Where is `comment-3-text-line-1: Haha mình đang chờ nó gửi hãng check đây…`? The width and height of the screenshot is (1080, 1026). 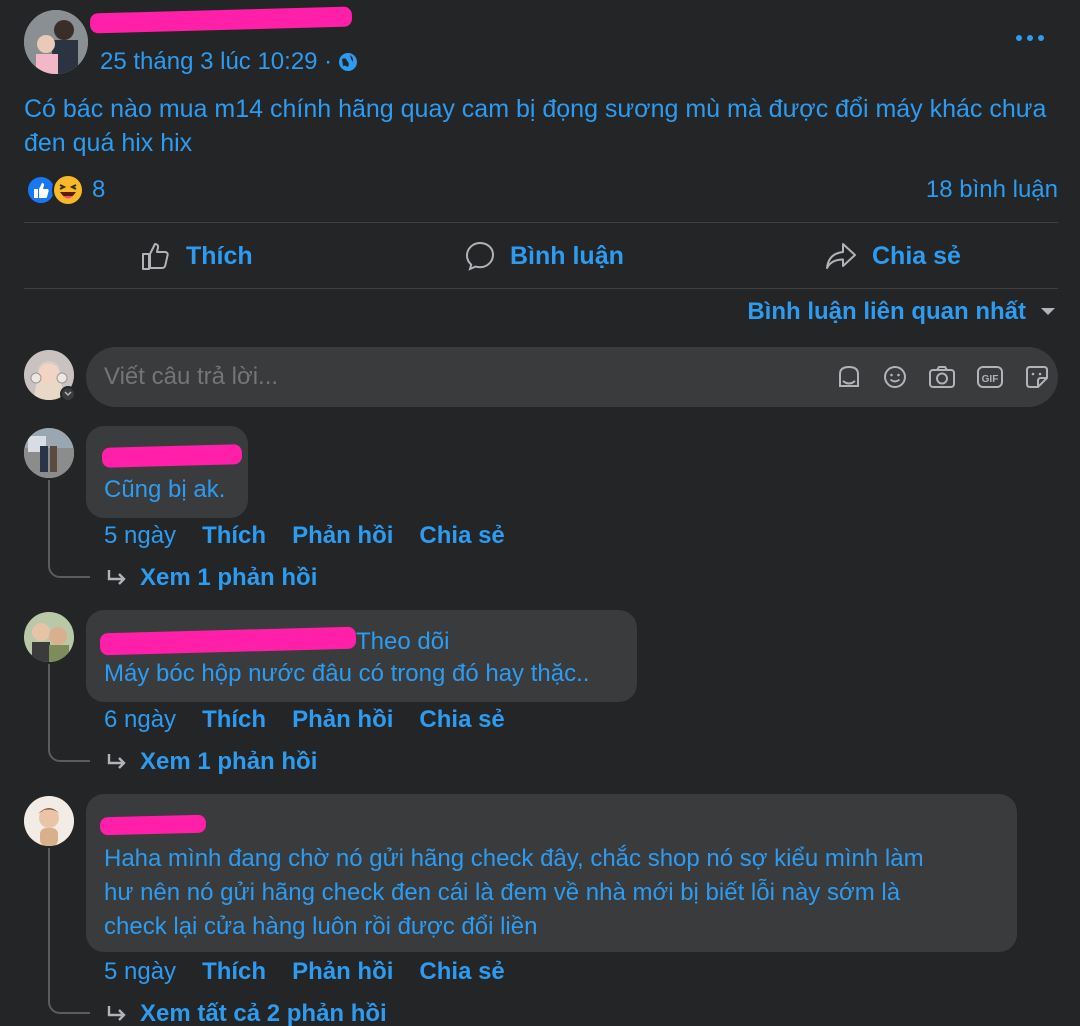 comment-3-text-line-1: Haha mình đang chờ nó gửi hãng check đây… is located at coordinates (514, 858).